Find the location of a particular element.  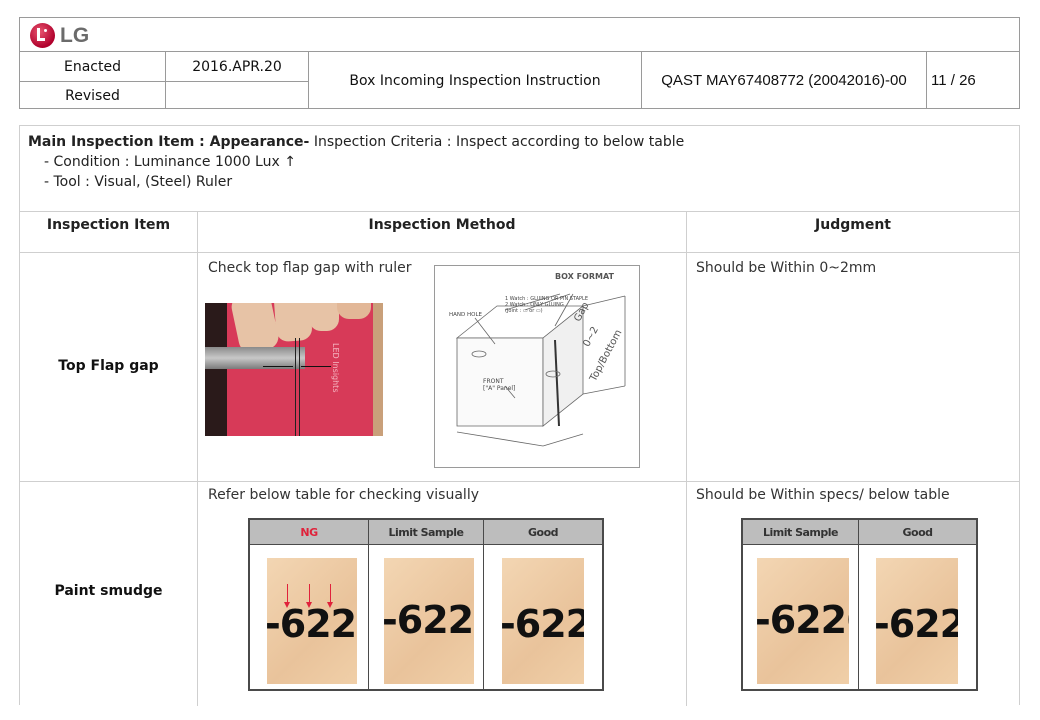

header-judgment: Judgment is located at coordinates (853, 225).